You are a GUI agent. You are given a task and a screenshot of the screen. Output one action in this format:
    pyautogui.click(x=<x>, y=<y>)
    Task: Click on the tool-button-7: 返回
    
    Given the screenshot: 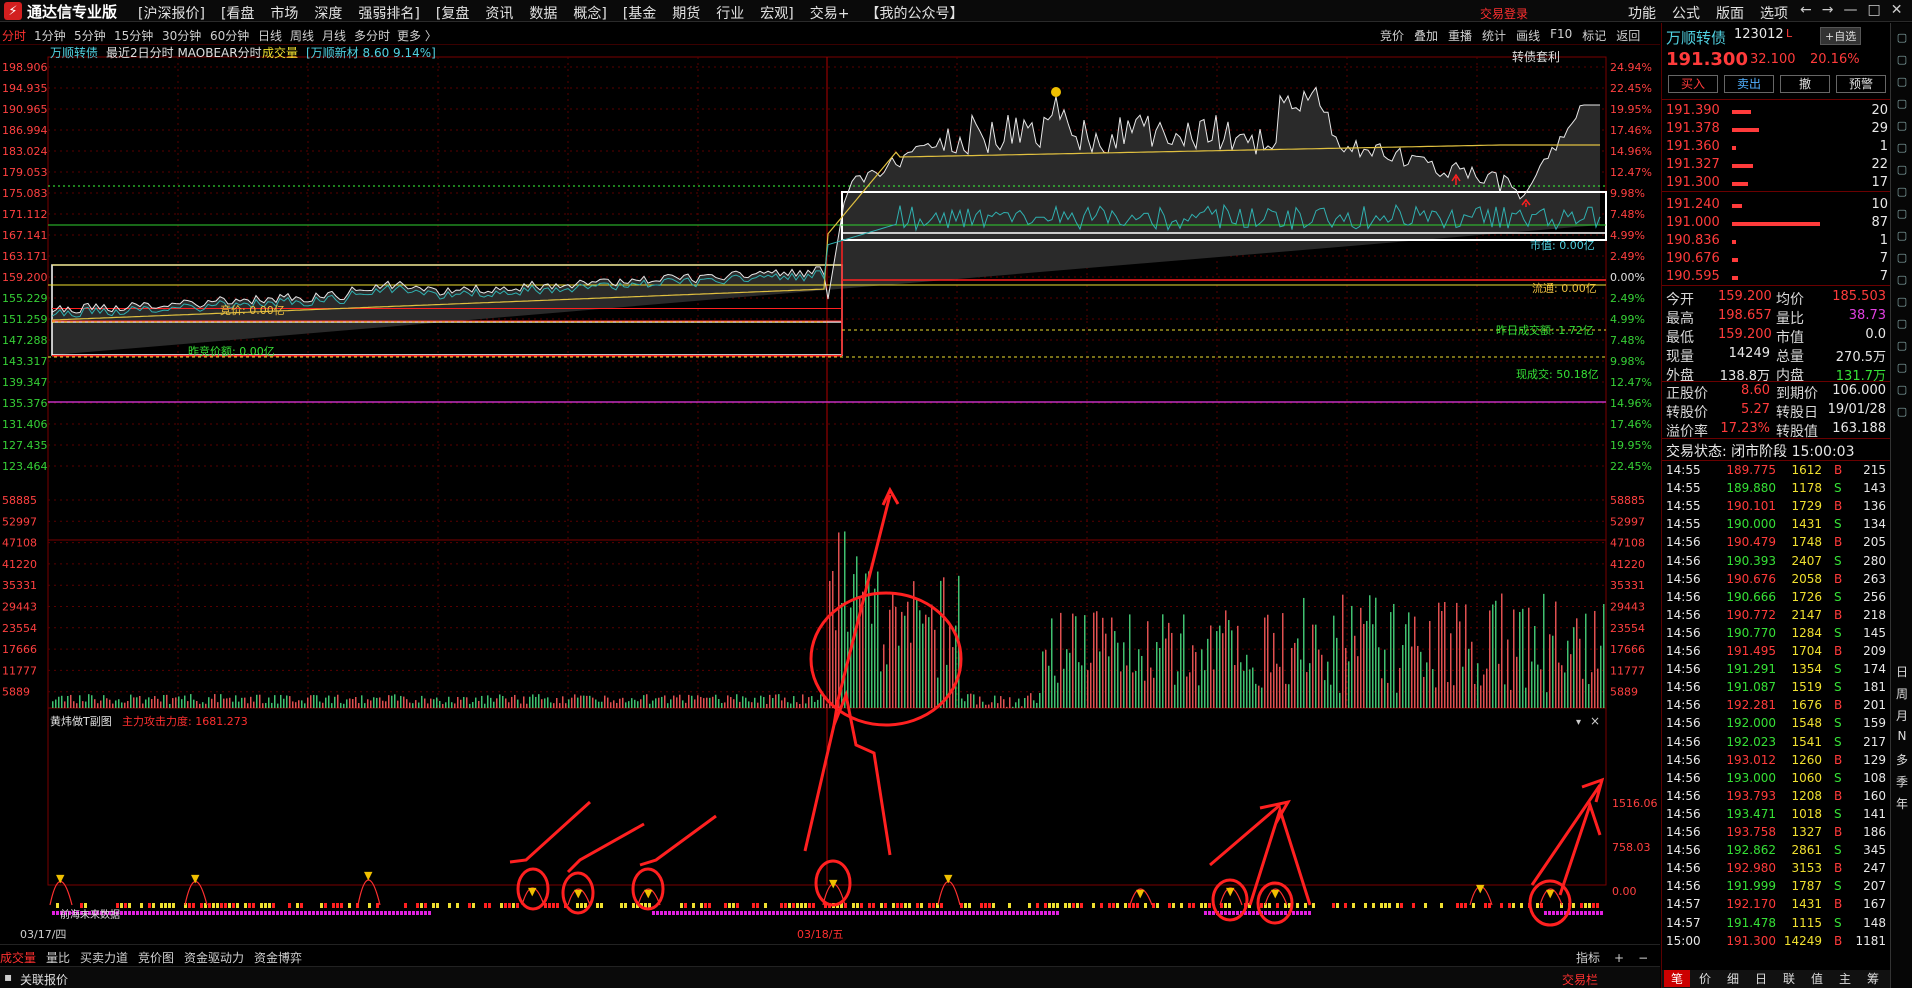 What is the action you would take?
    pyautogui.click(x=1628, y=35)
    